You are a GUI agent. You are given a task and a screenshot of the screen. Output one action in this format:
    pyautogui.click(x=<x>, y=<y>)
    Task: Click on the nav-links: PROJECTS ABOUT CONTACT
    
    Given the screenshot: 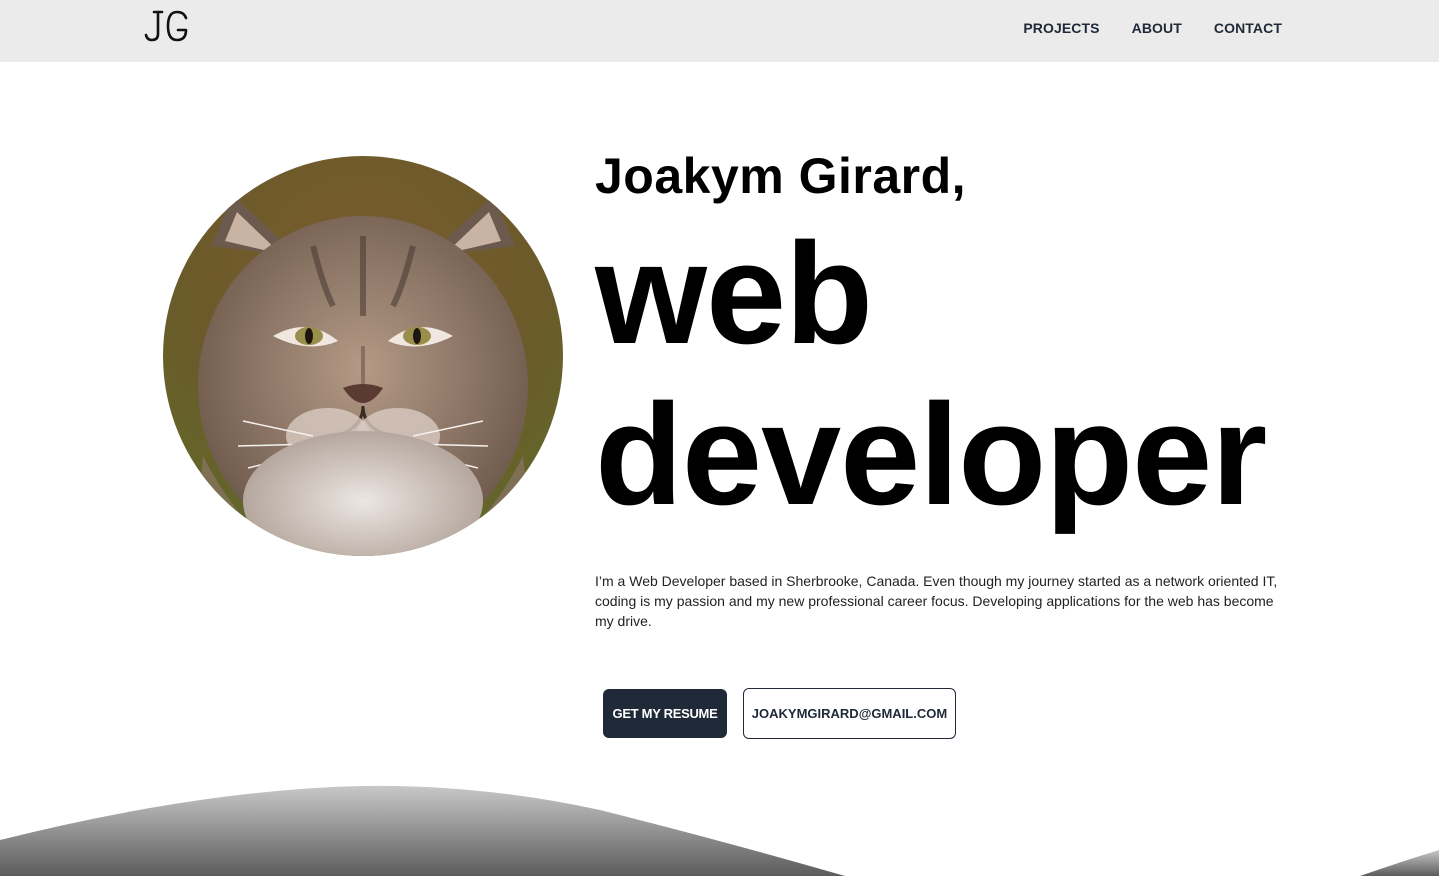 What is the action you would take?
    pyautogui.click(x=1152, y=28)
    